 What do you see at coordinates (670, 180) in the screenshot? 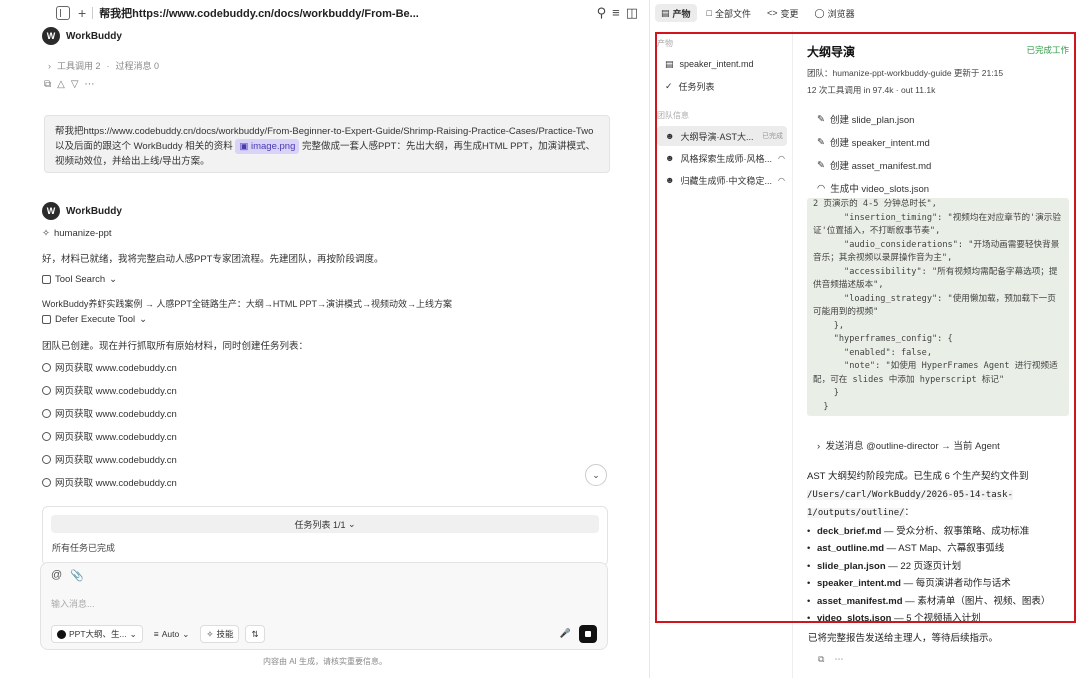
I see `person-icon: ☻` at bounding box center [670, 180].